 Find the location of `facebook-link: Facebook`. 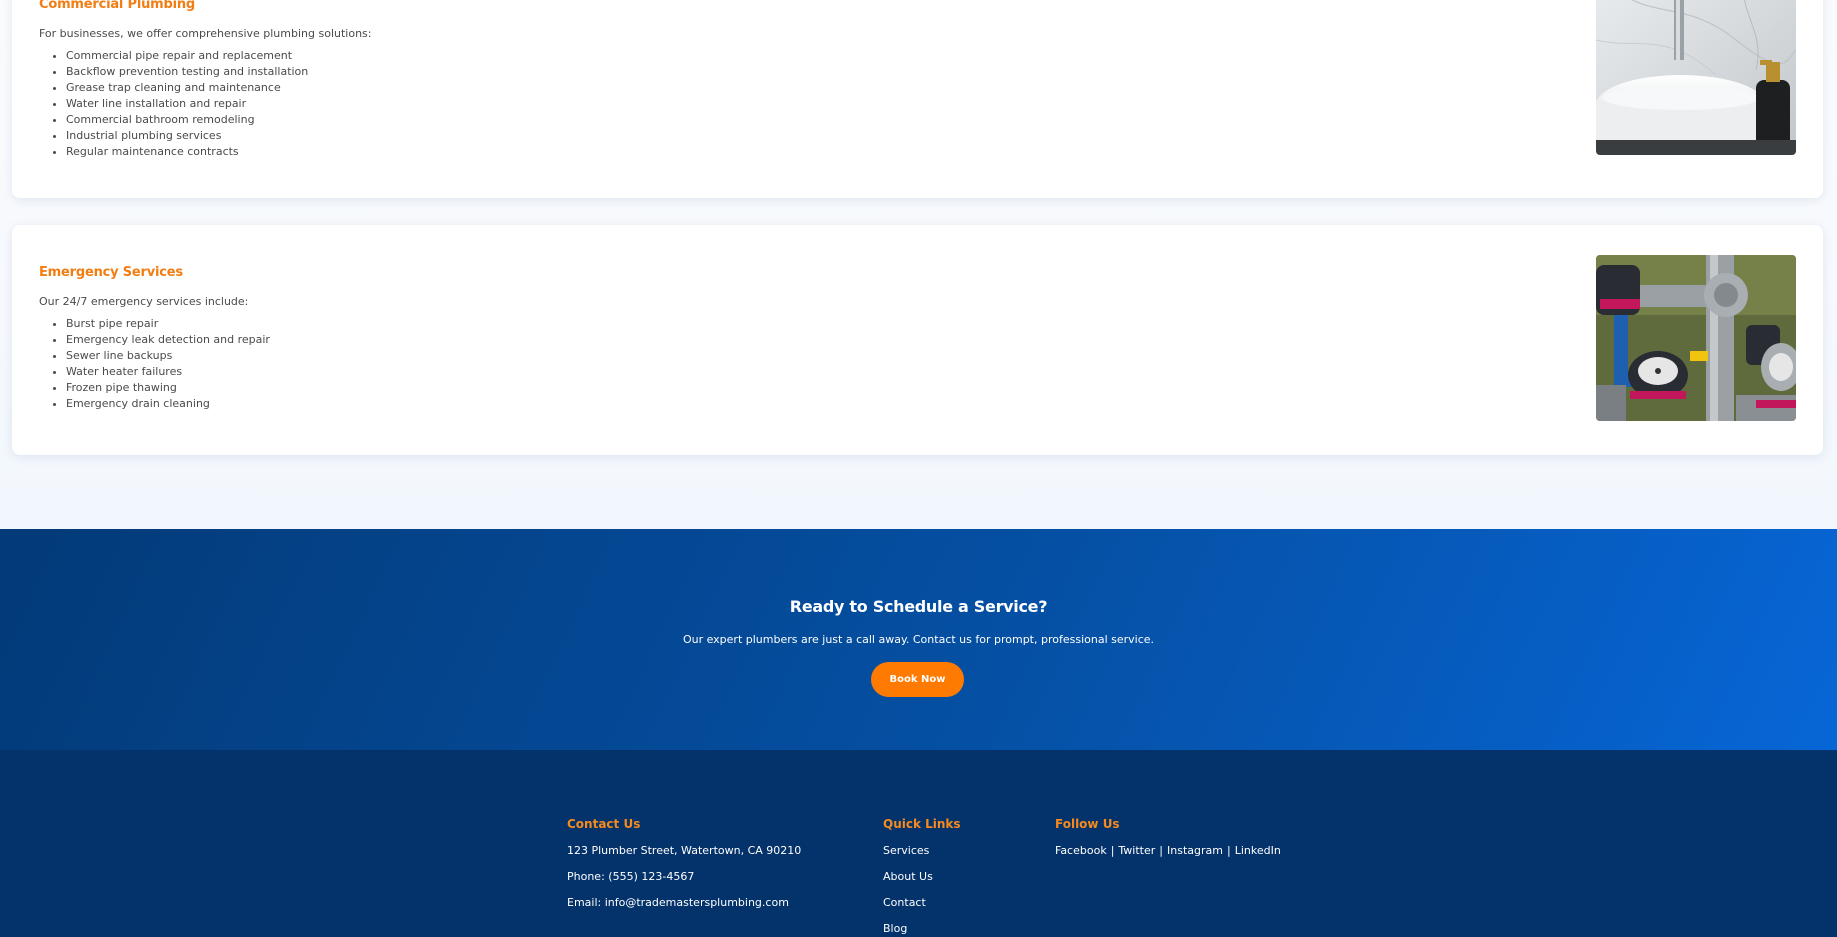

facebook-link: Facebook is located at coordinates (1081, 850).